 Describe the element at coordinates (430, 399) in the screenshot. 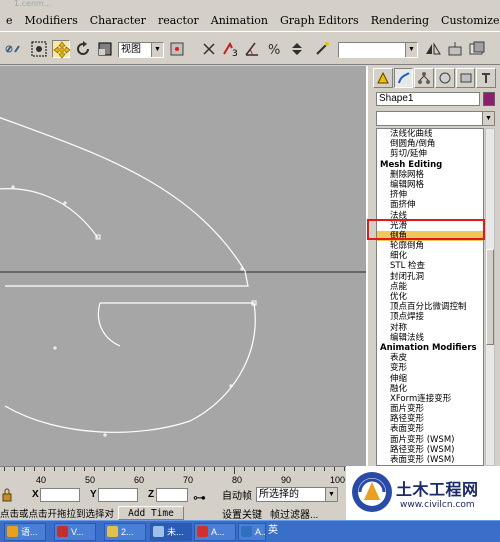

I see `modifier-list-item: XForm连接变形` at that location.